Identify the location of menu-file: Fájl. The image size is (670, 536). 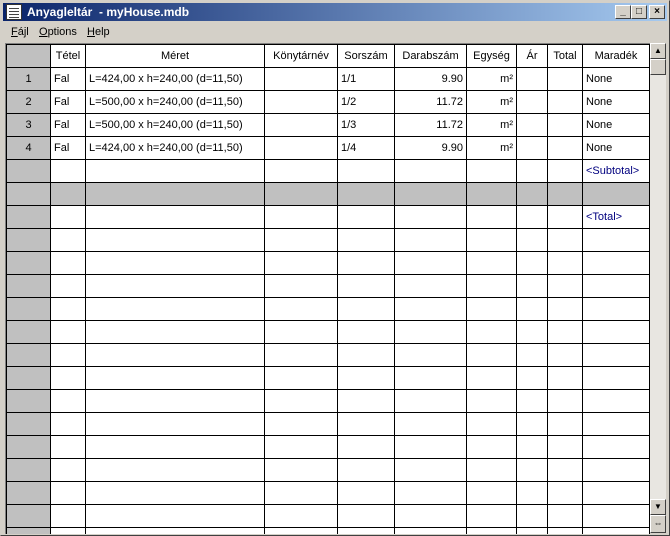
(20, 32).